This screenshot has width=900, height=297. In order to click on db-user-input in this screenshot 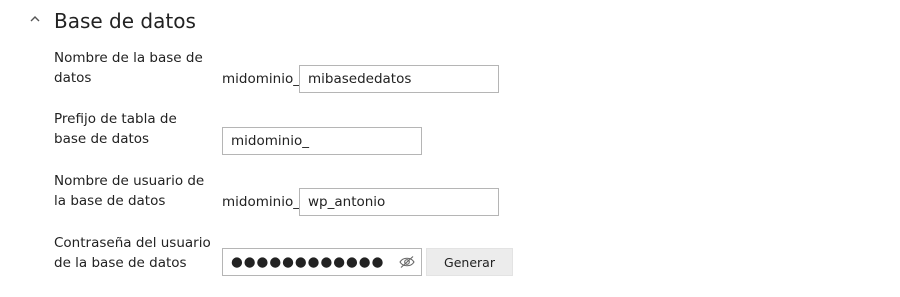, I will do `click(399, 202)`.